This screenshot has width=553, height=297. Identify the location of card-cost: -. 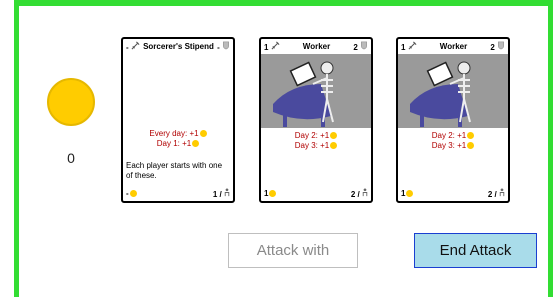
(131, 193).